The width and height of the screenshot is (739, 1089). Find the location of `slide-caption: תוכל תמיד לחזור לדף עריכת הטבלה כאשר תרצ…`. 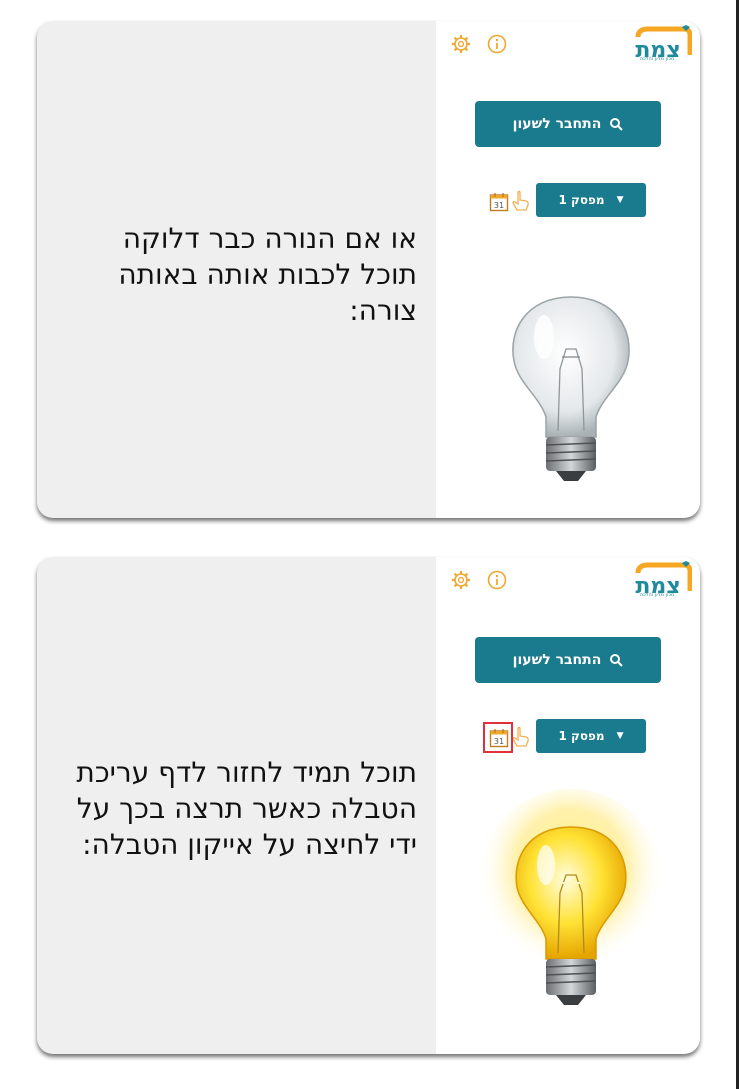

slide-caption: תוכל תמיד לחזור לדף עריכת הטבלה כאשר תרצ… is located at coordinates (232, 809).